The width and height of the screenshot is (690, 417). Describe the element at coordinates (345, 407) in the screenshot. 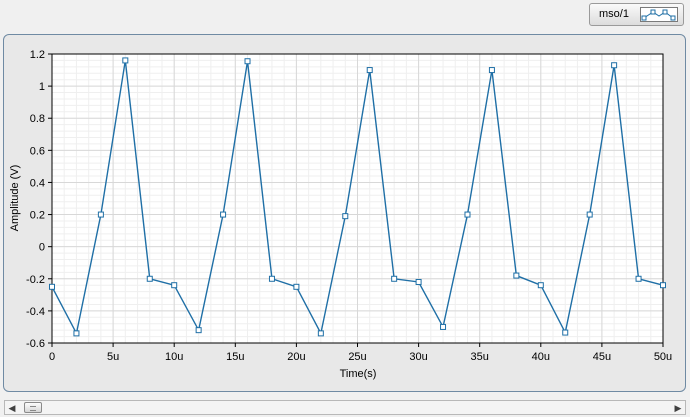

I see `horizontal-scrollbar: ◀ ▶` at that location.